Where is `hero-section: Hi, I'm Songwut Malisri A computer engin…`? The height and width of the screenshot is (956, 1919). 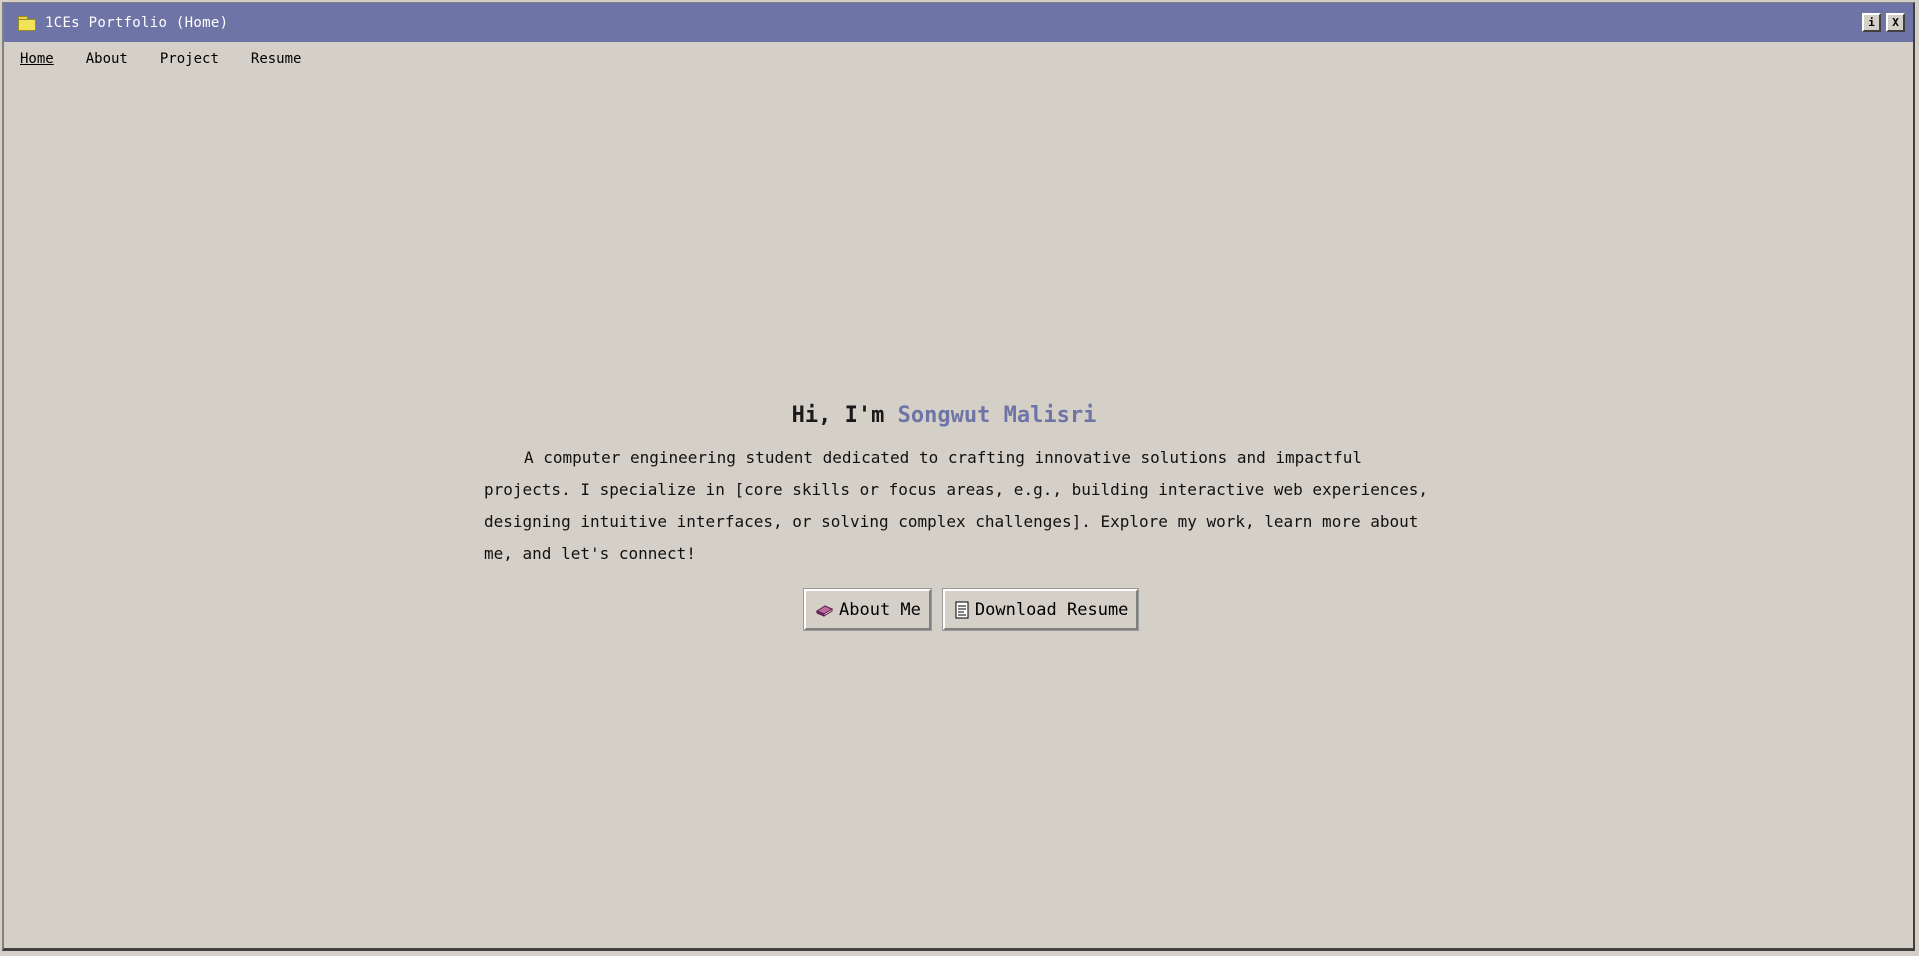
hero-section: Hi, I'm Songwut Malisri A computer engin… is located at coordinates (964, 517).